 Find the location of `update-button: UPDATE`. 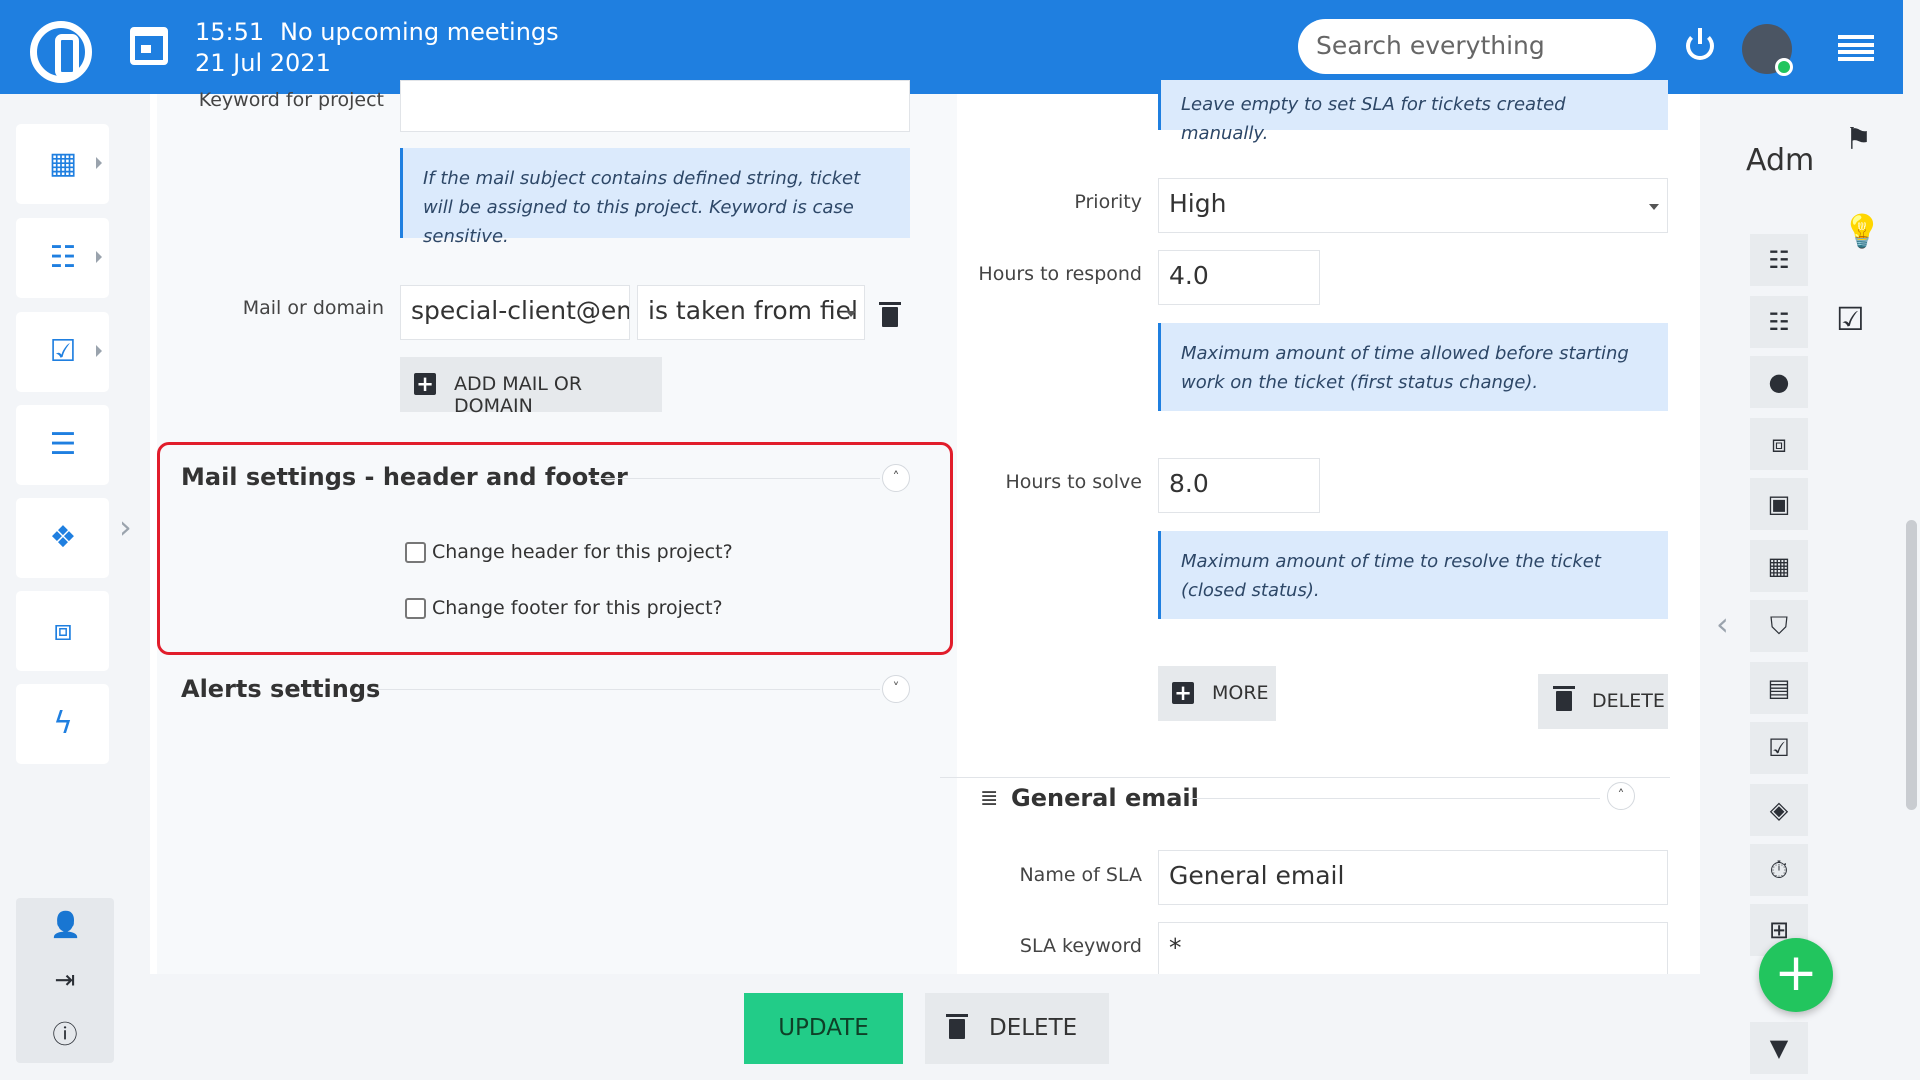

update-button: UPDATE is located at coordinates (823, 1028).